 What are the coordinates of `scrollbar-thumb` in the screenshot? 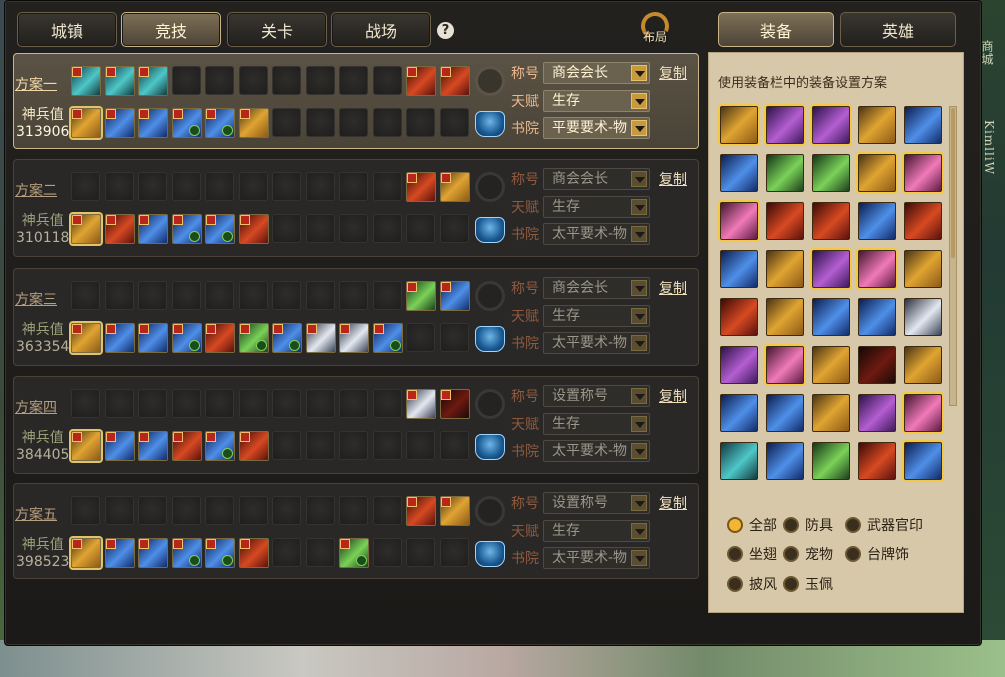 It's located at (953, 183).